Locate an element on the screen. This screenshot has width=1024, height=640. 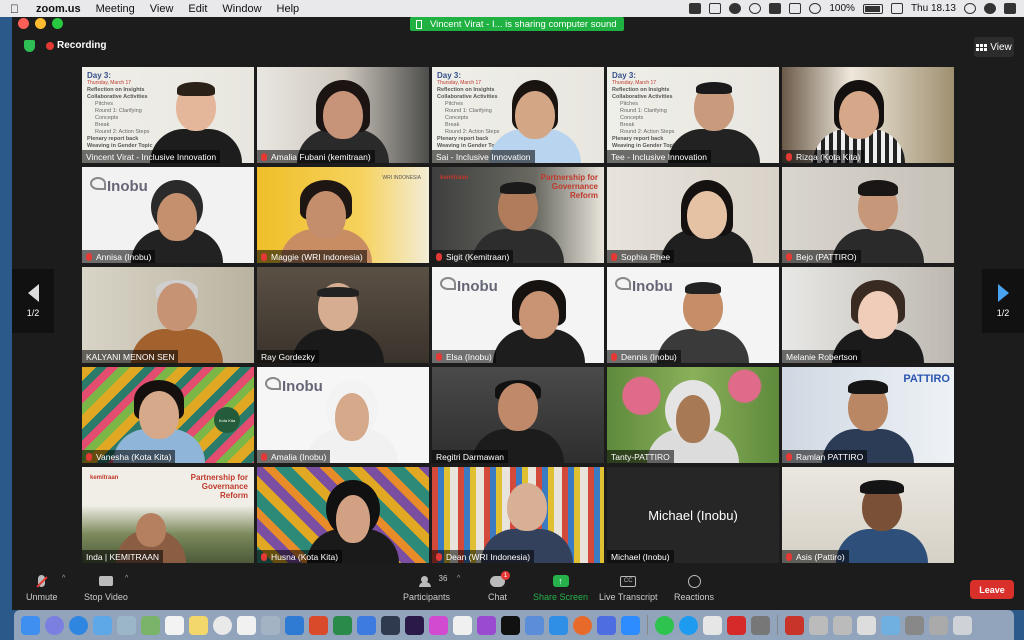
video-tile: Dean (WRI Indonesia) is located at coordinates (518, 515).